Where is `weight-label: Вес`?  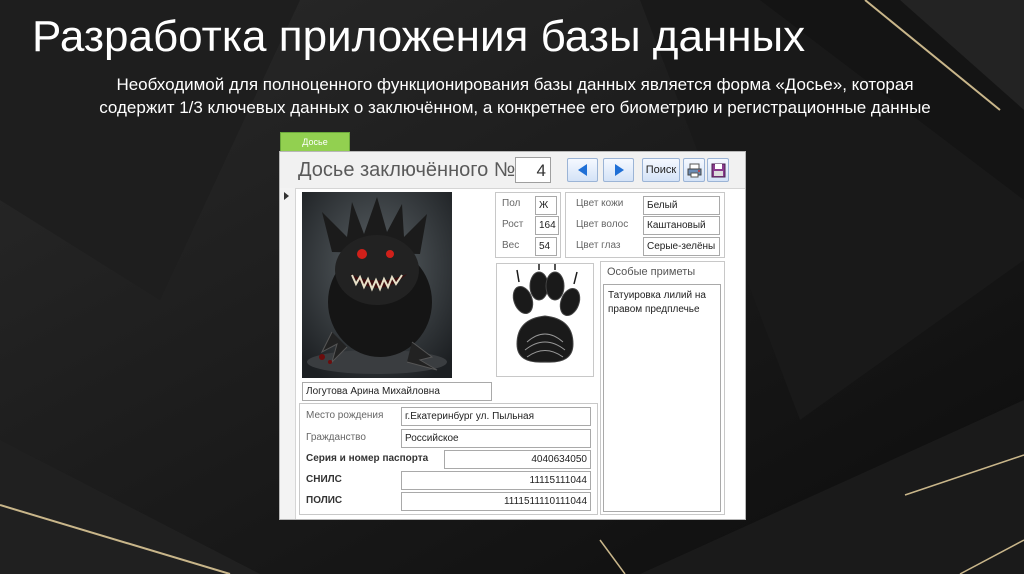 weight-label: Вес is located at coordinates (511, 245).